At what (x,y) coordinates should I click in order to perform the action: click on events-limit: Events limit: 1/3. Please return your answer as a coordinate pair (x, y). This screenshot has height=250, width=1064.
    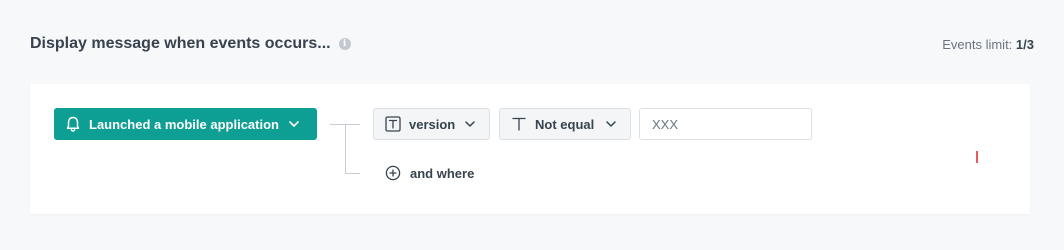
    Looking at the image, I should click on (988, 44).